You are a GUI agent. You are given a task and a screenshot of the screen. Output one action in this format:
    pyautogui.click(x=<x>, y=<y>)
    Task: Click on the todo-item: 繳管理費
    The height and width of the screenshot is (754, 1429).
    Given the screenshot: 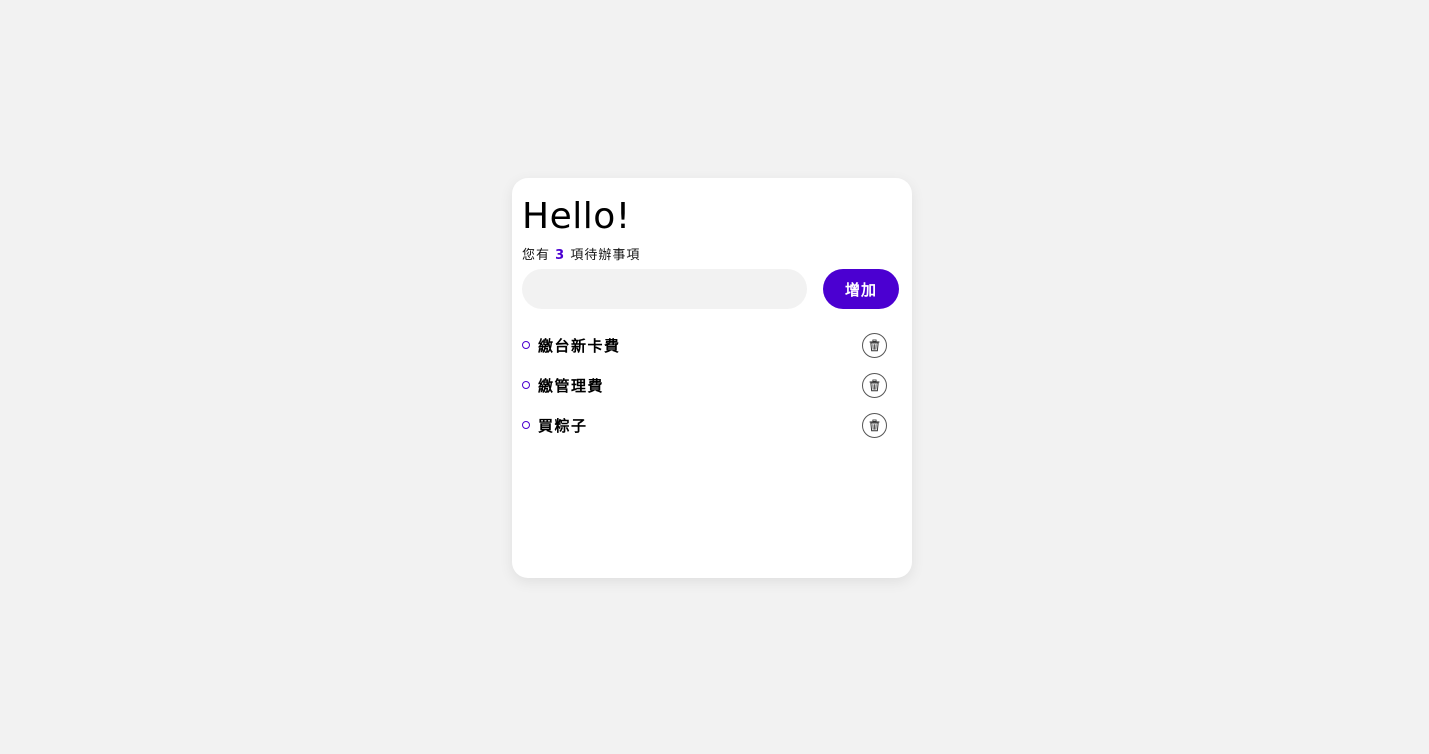 What is the action you would take?
    pyautogui.click(x=704, y=385)
    